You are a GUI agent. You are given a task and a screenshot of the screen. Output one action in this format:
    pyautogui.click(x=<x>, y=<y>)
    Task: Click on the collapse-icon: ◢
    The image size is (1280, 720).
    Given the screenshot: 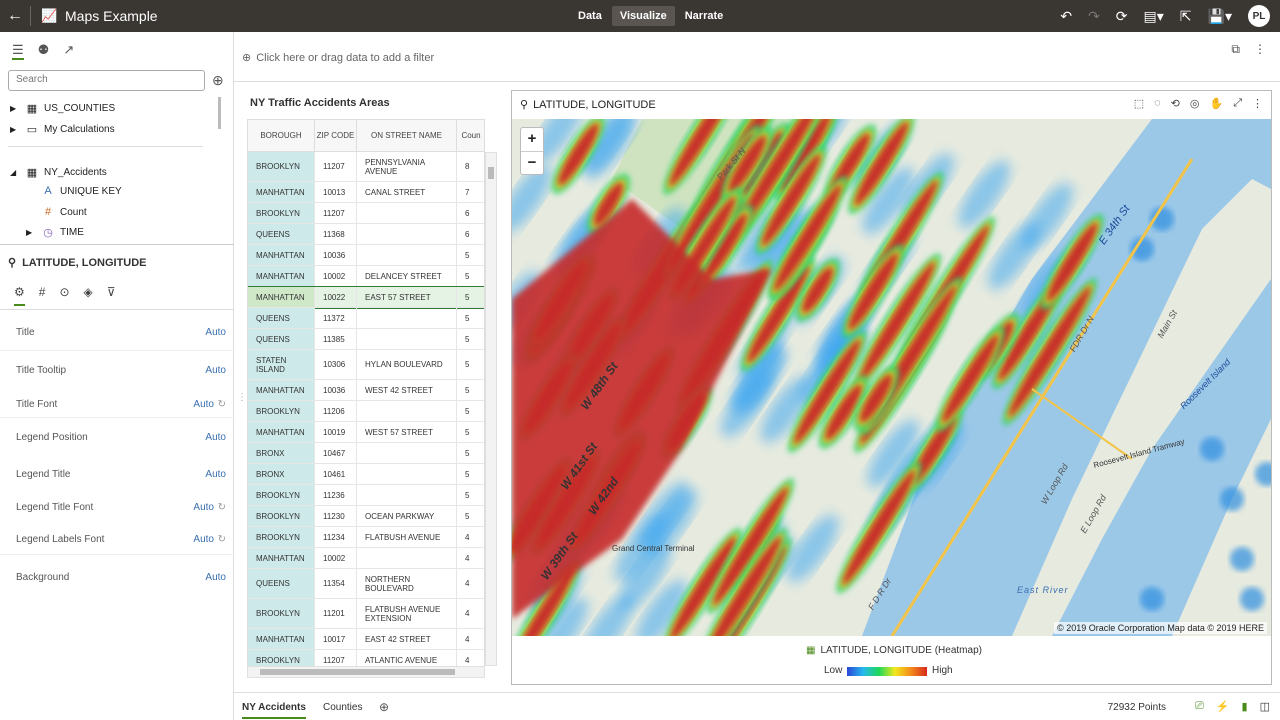 What is the action you would take?
    pyautogui.click(x=15, y=172)
    